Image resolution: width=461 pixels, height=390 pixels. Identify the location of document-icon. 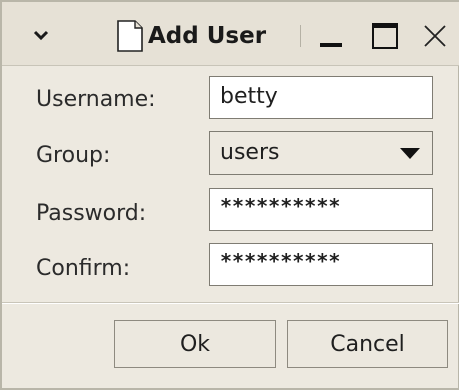
(130, 36).